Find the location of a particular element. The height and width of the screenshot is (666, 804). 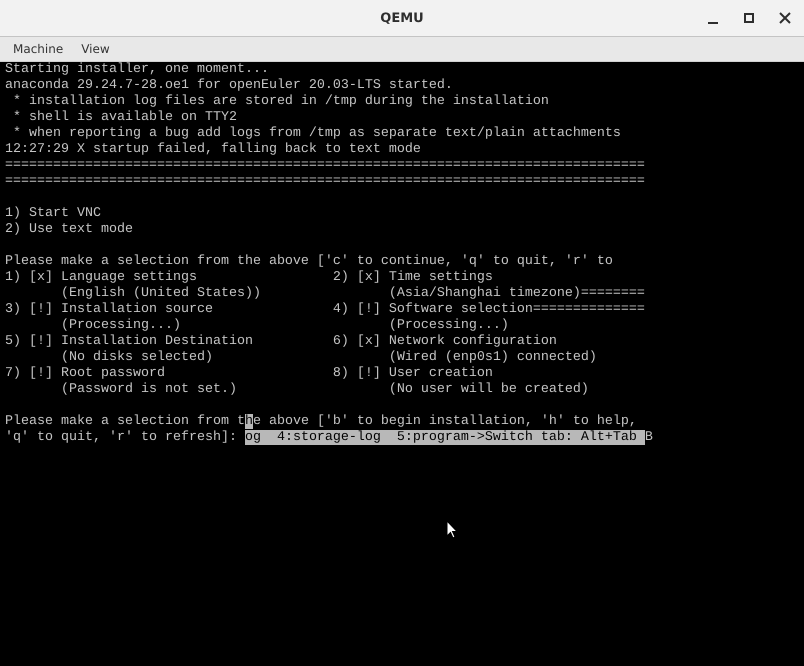

close-icon is located at coordinates (785, 18).